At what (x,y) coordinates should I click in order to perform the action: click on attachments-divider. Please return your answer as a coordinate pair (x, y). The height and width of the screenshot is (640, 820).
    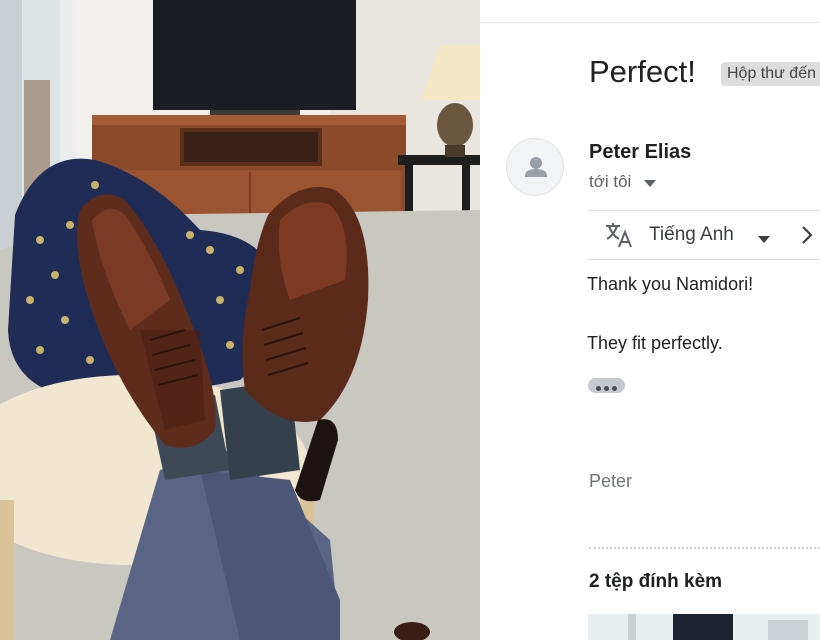
    Looking at the image, I should click on (704, 548).